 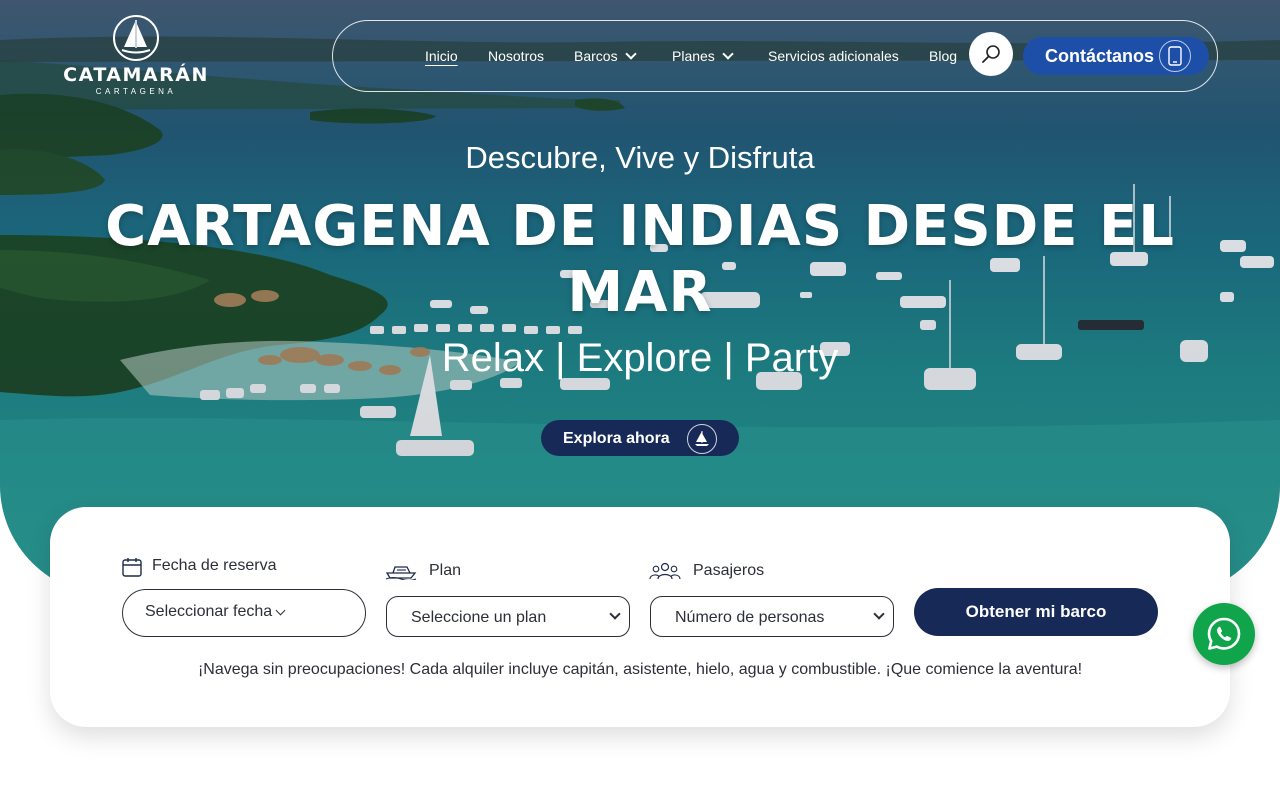 I want to click on sailboat-logo-icon, so click(x=136, y=38).